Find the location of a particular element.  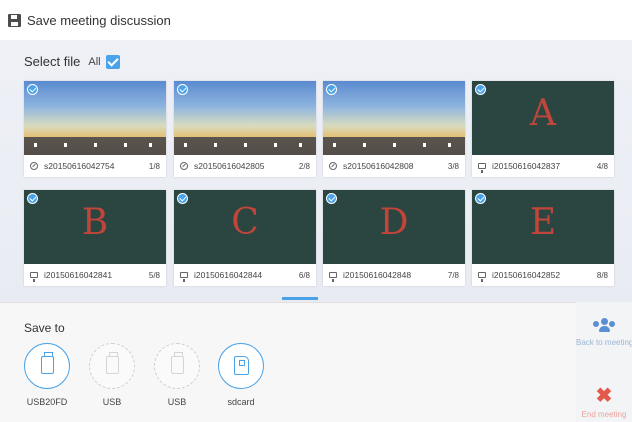

close-icon: ✖ is located at coordinates (604, 396).